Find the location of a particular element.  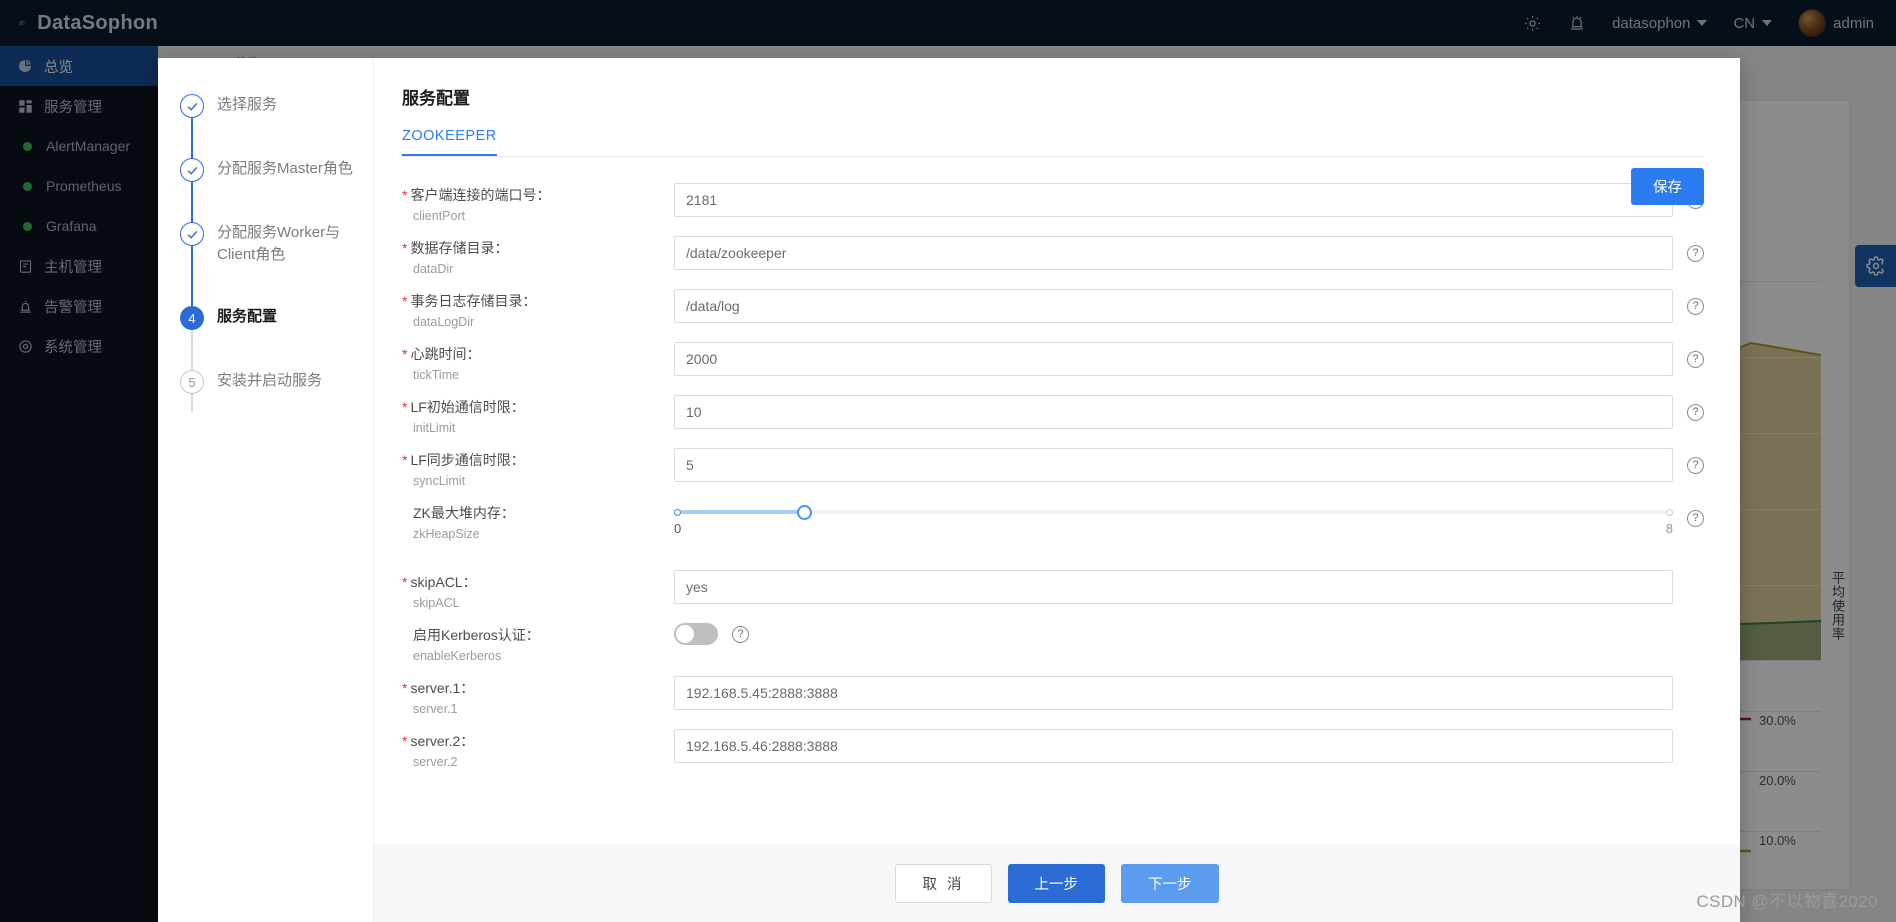

step-service-config: 4 服务配置 is located at coordinates (276, 359).